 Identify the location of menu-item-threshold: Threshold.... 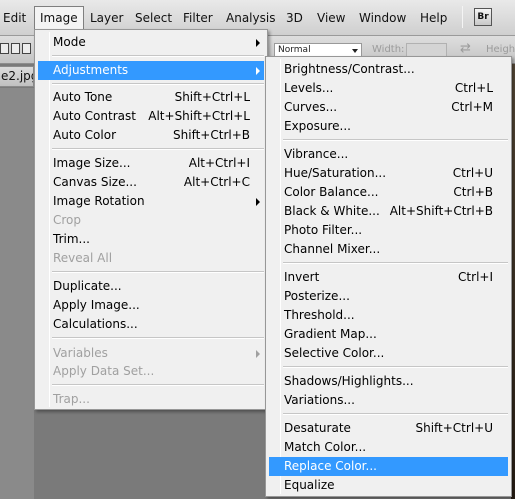
(388, 315).